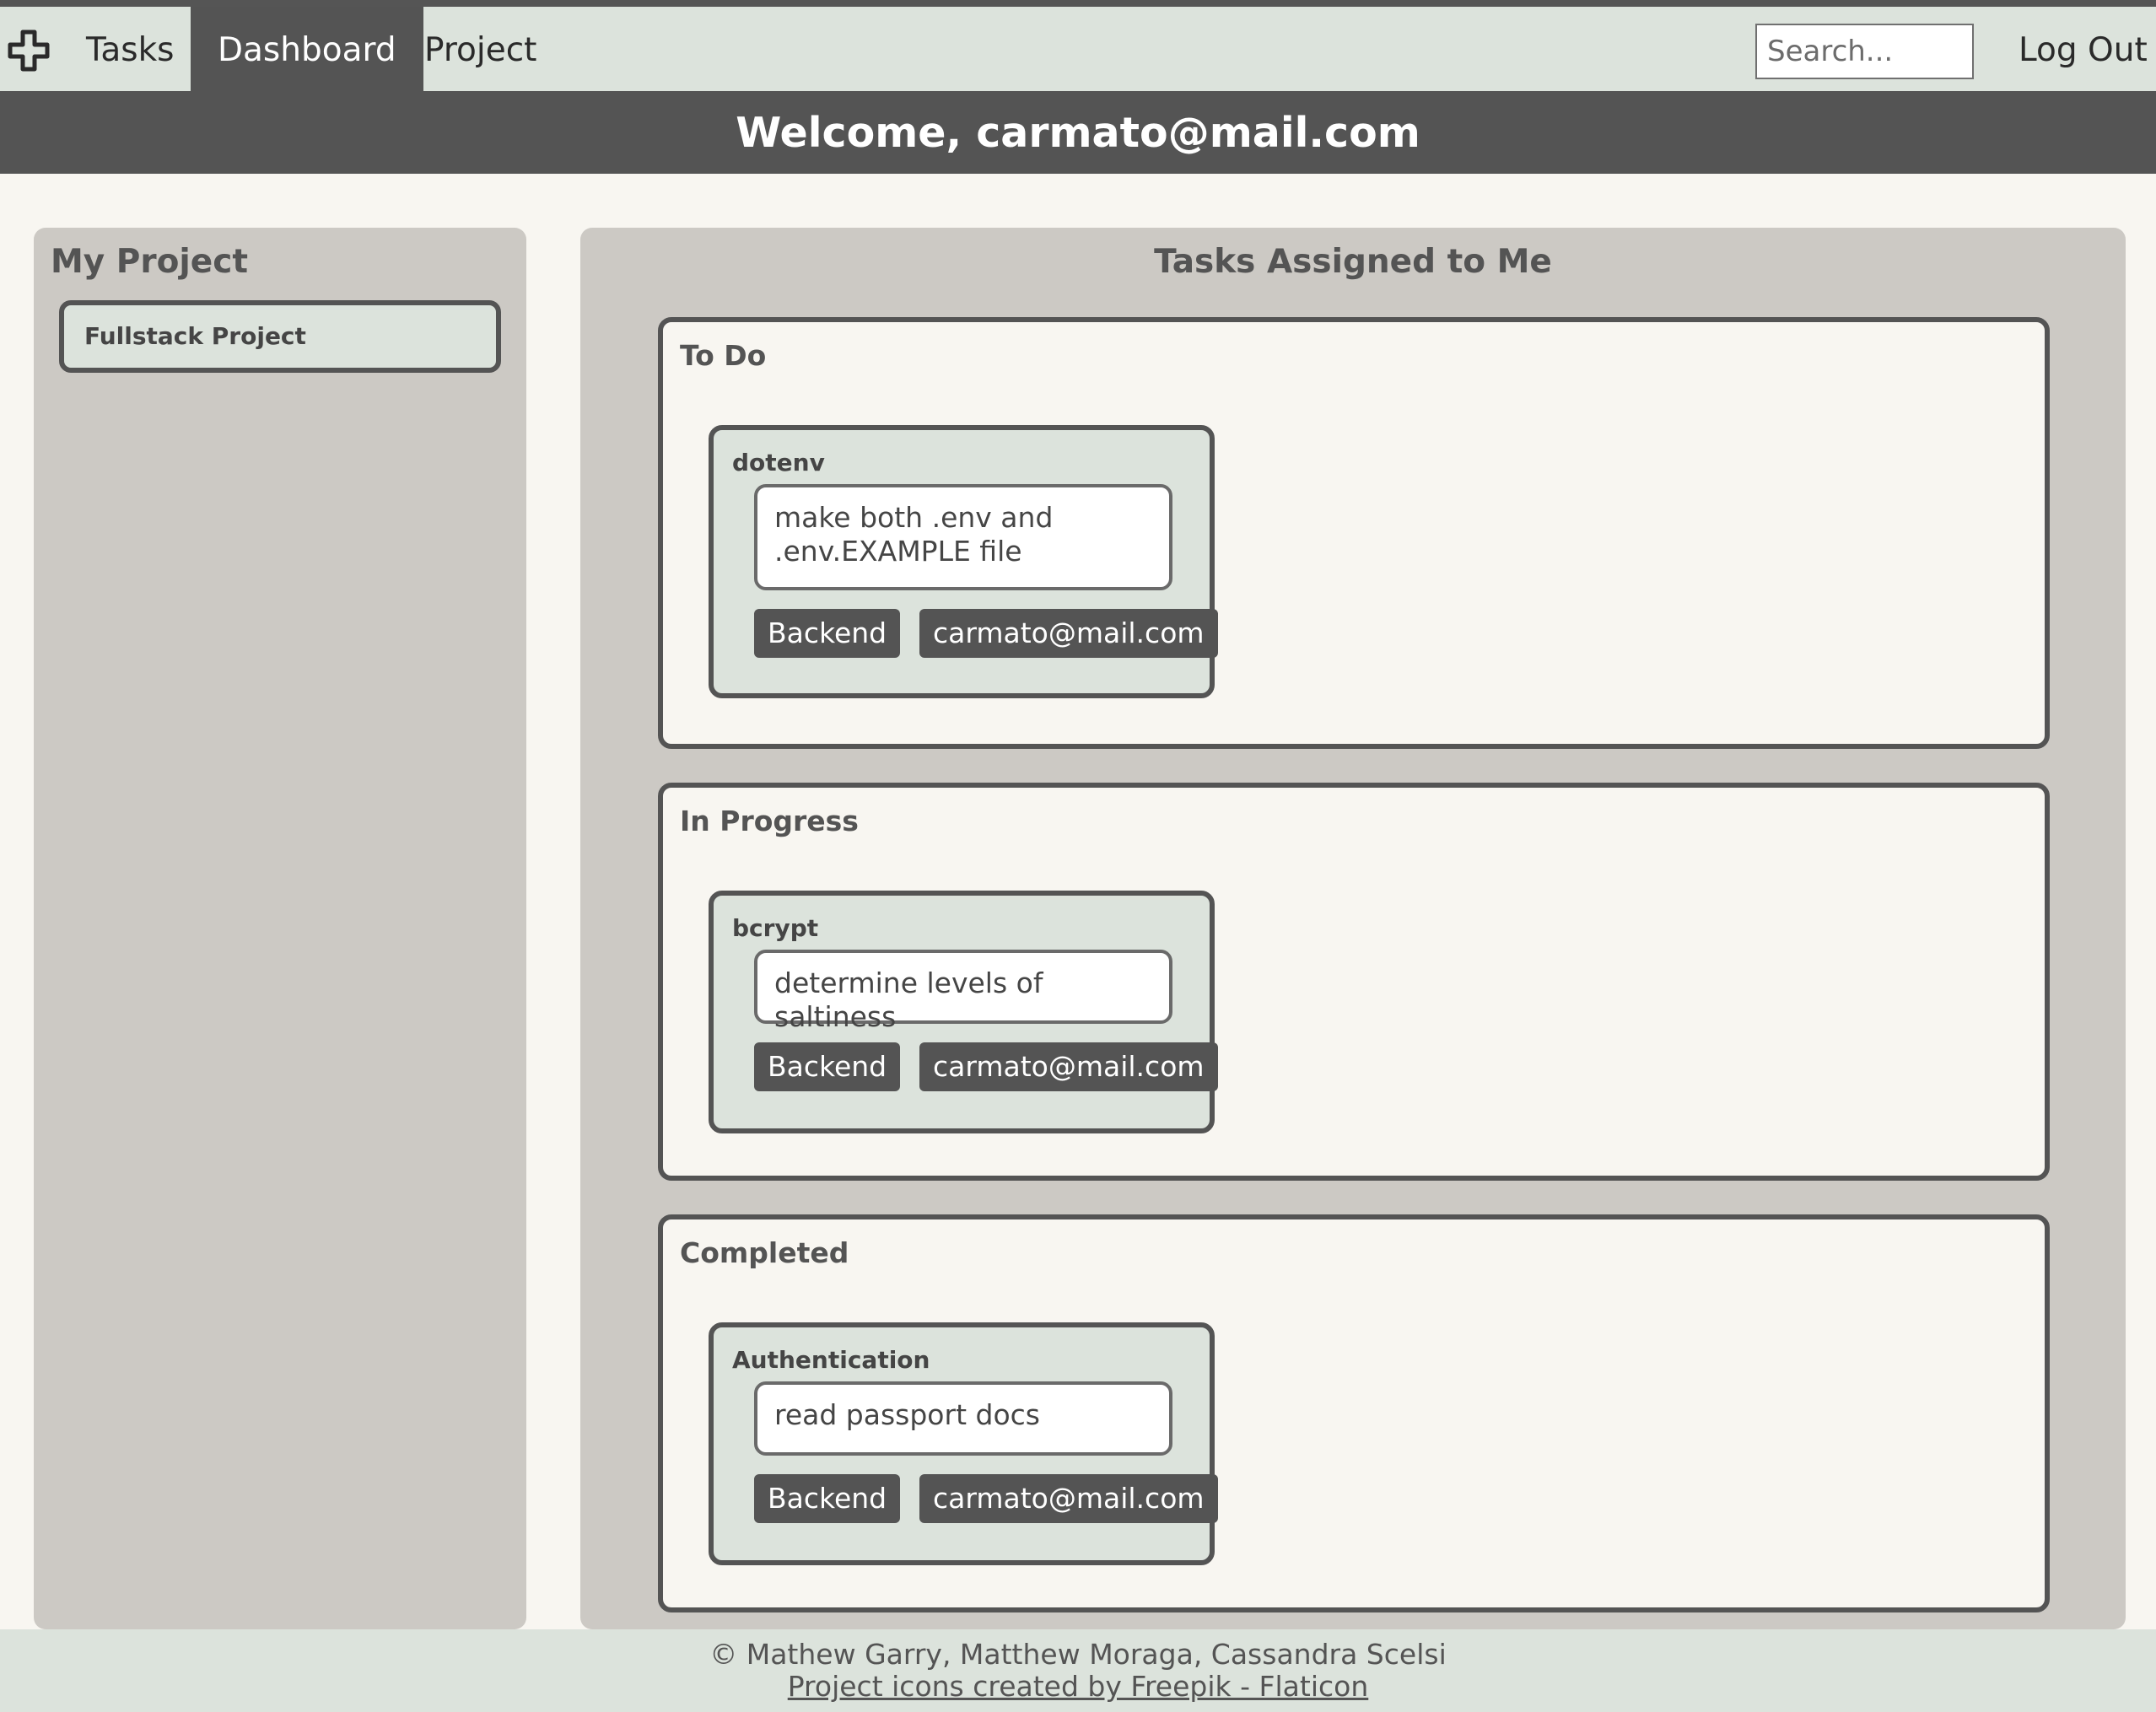 The image size is (2156, 1712). What do you see at coordinates (775, 928) in the screenshot?
I see `task-name: bcrypt` at bounding box center [775, 928].